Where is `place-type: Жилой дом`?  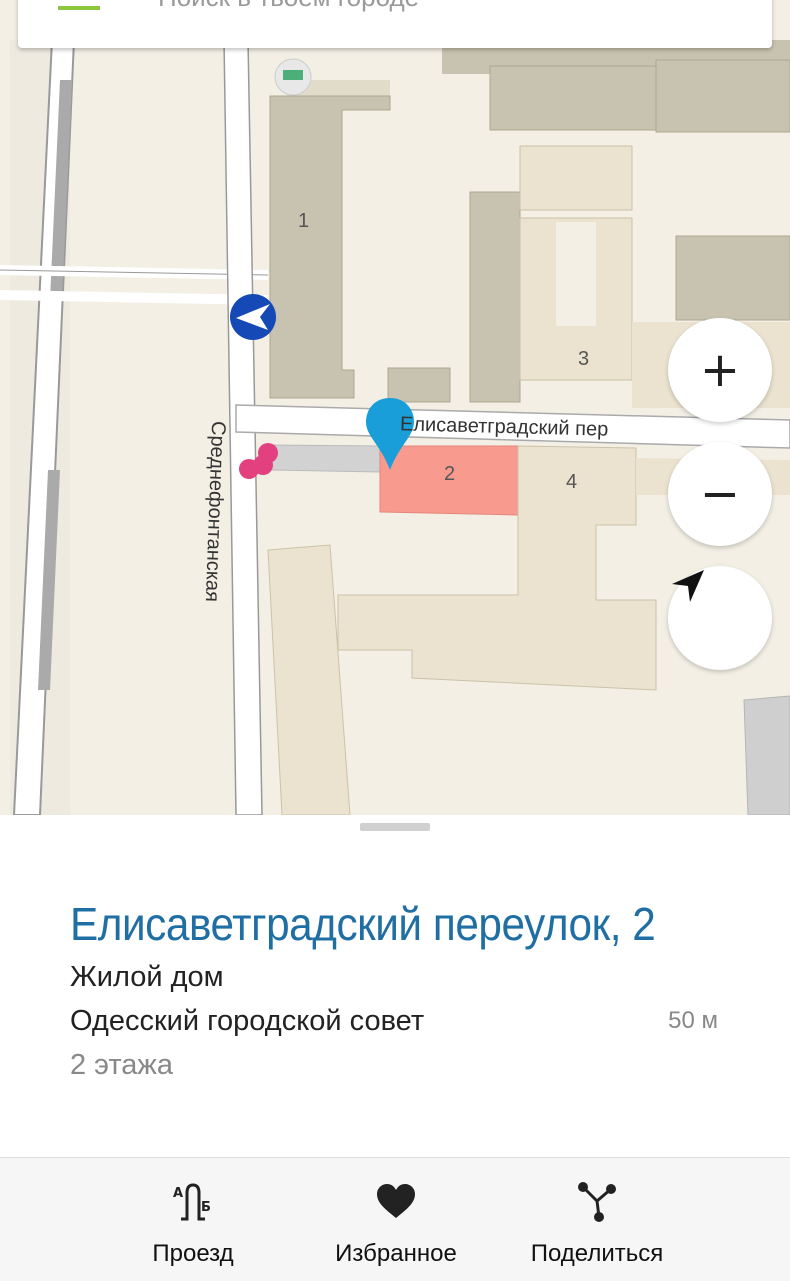
place-type: Жилой дом is located at coordinates (147, 977).